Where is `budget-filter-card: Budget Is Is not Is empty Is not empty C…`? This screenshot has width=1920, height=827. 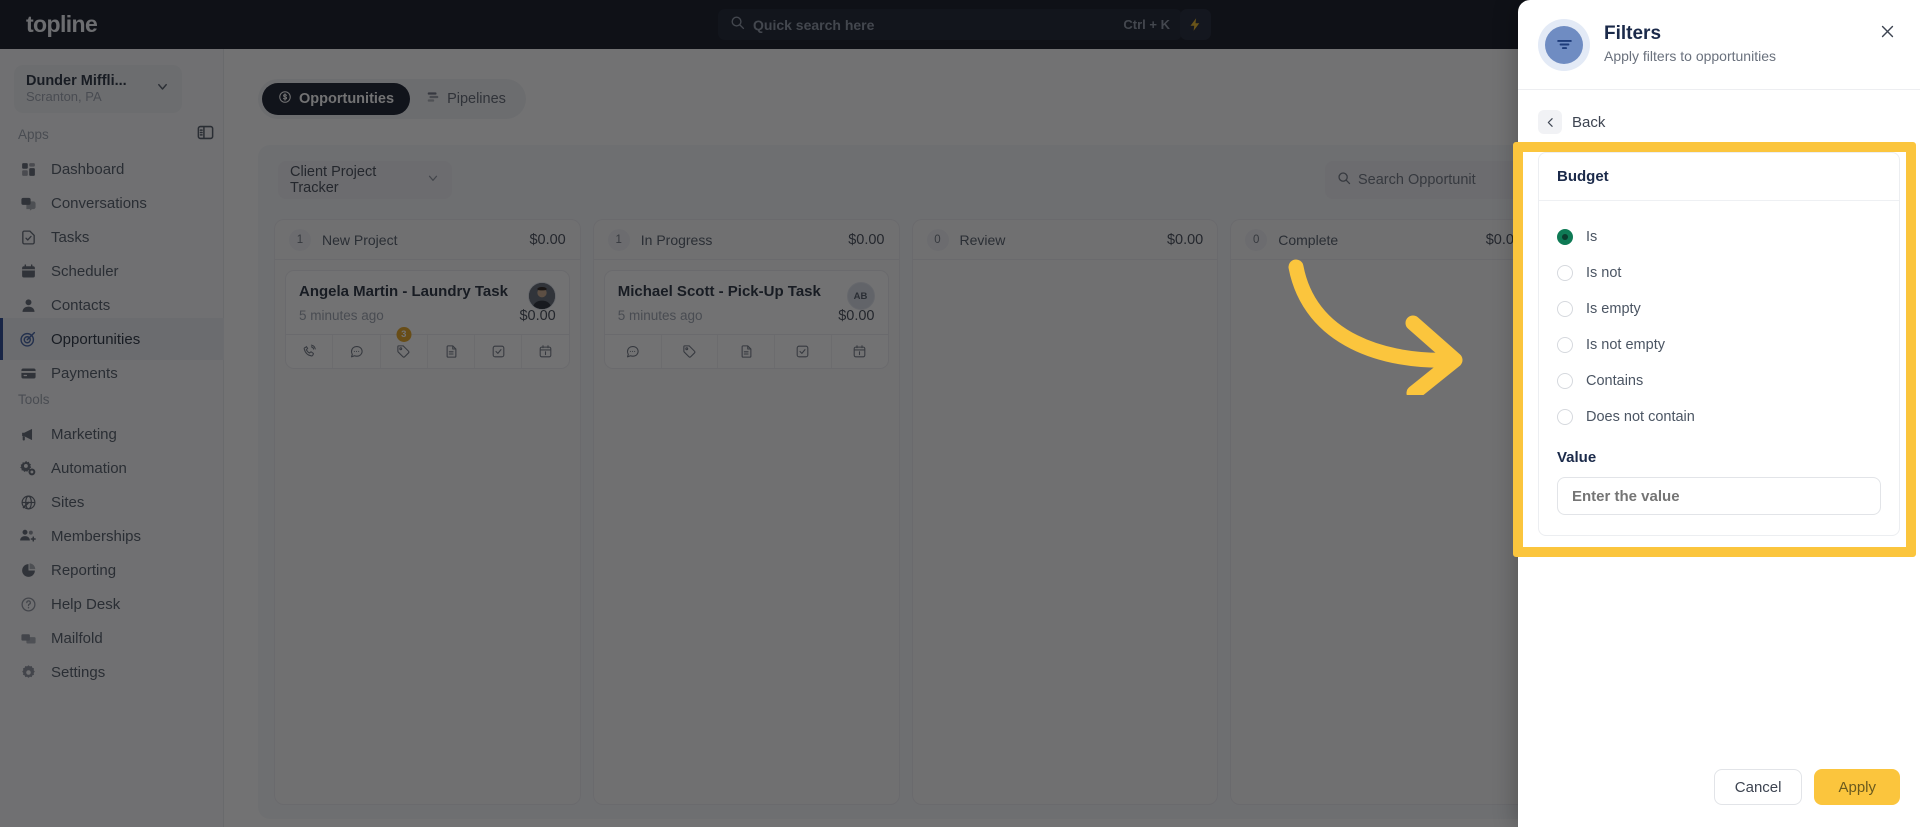 budget-filter-card: Budget Is Is not Is empty Is not empty C… is located at coordinates (1719, 344).